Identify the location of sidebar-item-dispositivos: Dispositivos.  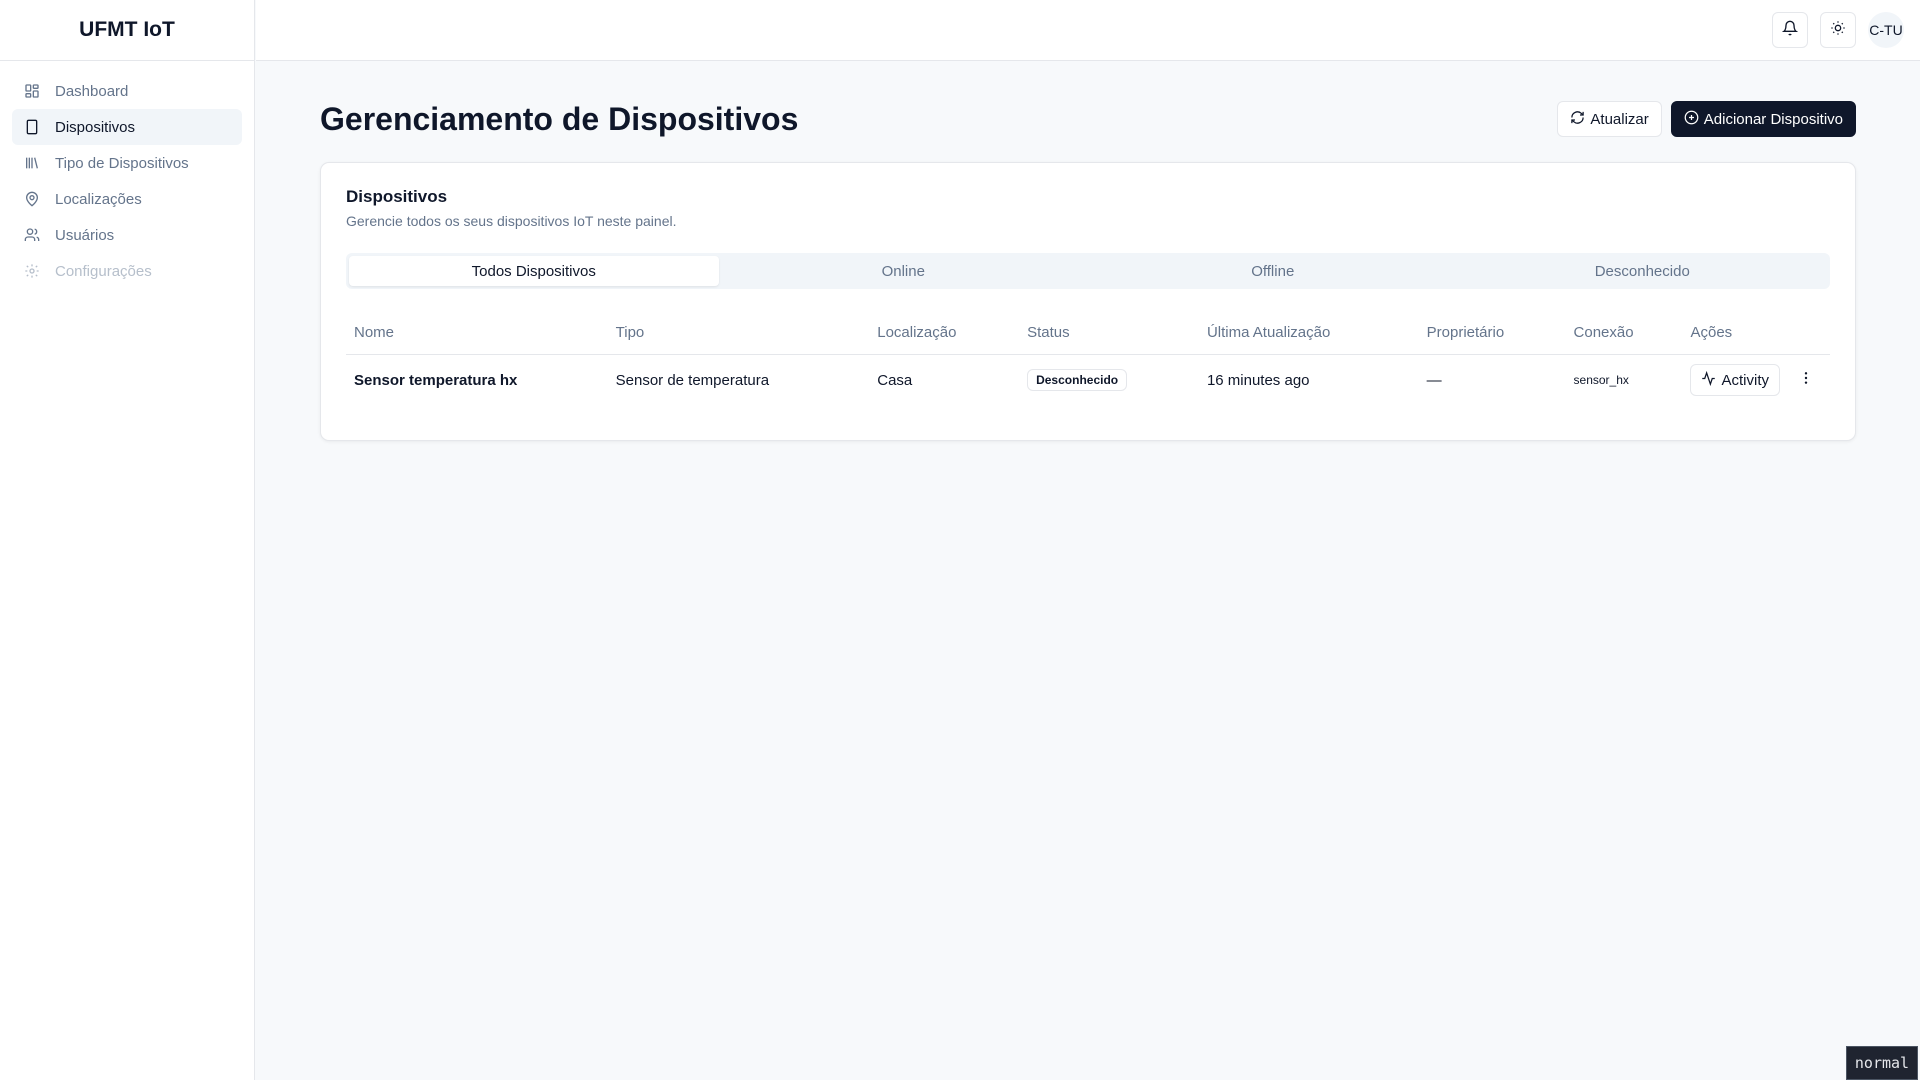
(127, 127).